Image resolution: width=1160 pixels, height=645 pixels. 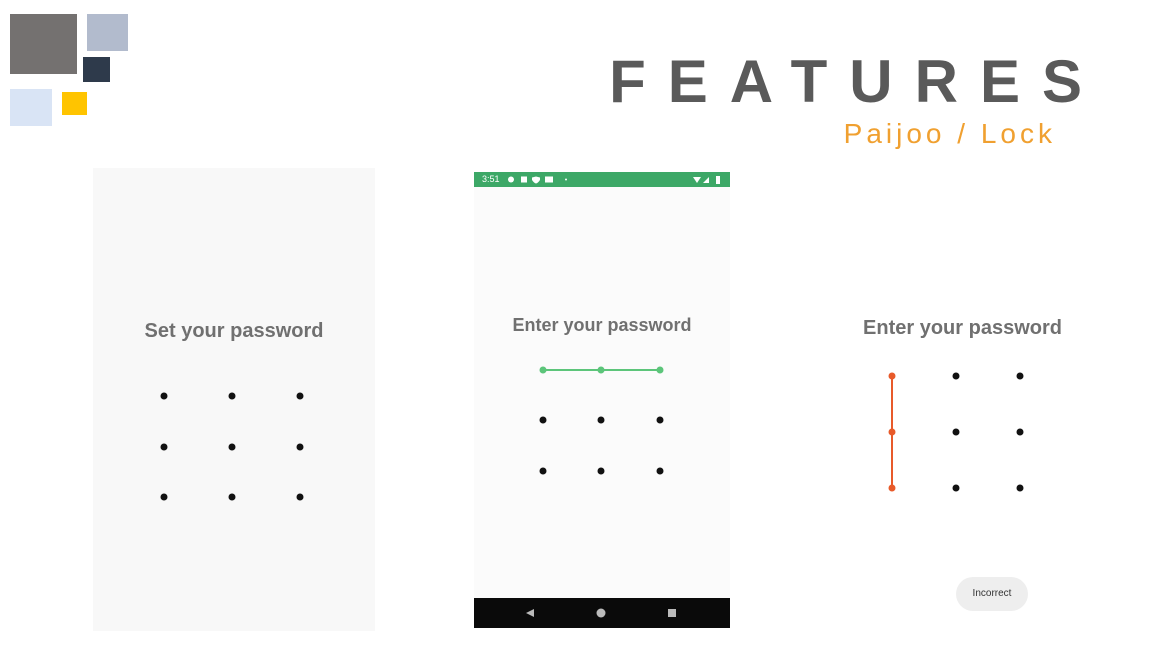 I want to click on screen-heading: Set your password, so click(x=234, y=331).